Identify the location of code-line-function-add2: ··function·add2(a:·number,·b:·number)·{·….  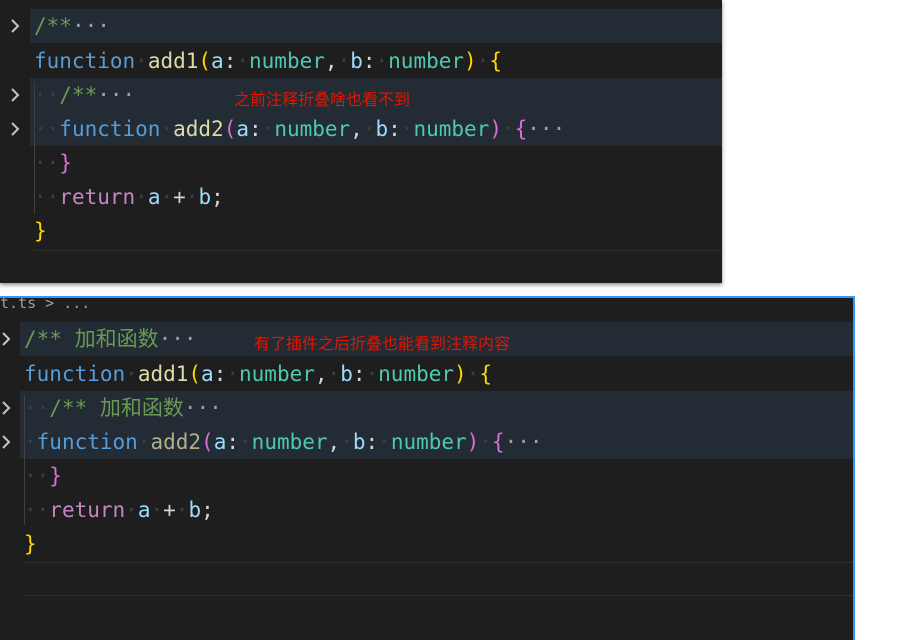
(299, 129).